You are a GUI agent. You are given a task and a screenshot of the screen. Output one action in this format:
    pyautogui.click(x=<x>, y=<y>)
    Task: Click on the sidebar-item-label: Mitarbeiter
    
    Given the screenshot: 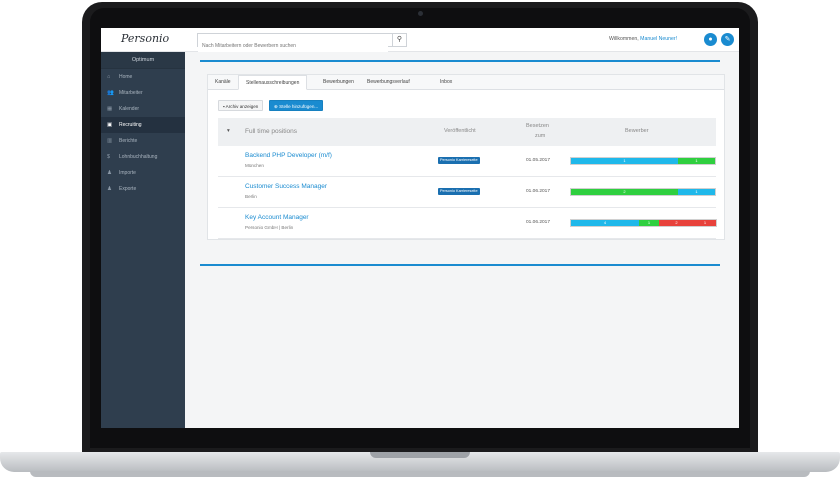 What is the action you would take?
    pyautogui.click(x=131, y=93)
    